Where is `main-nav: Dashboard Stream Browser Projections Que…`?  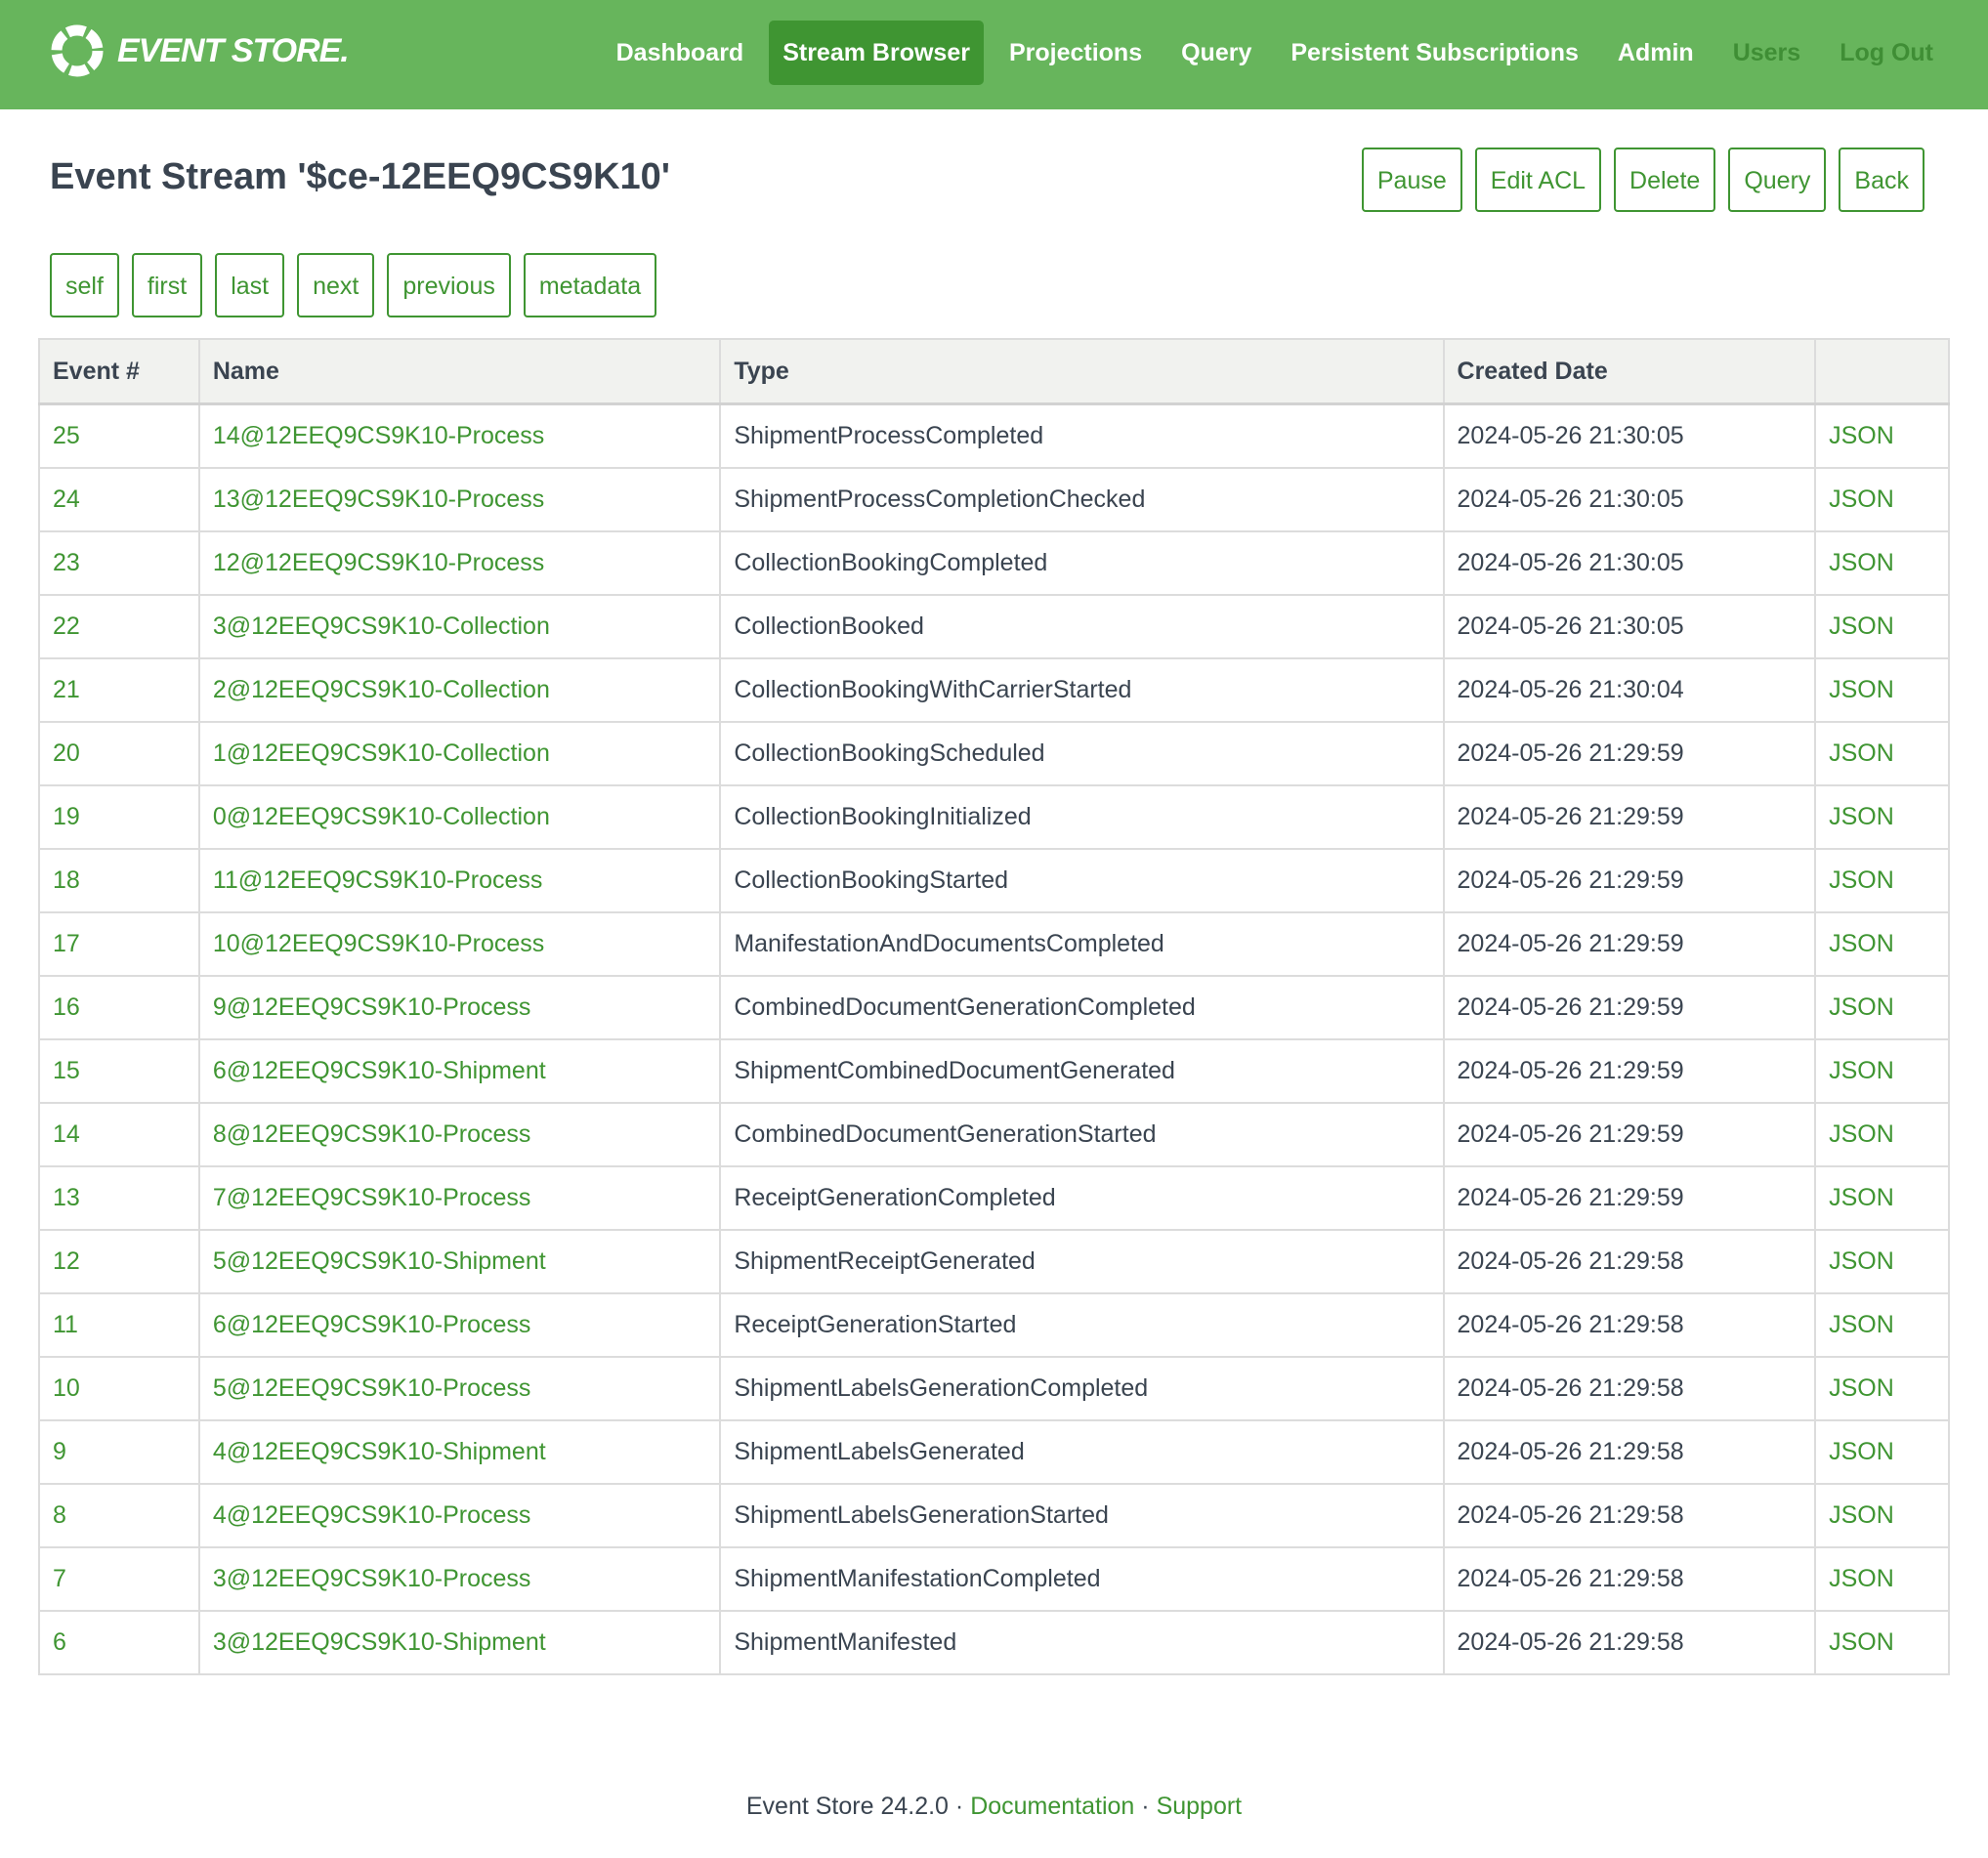 main-nav: Dashboard Stream Browser Projections Que… is located at coordinates (1275, 53).